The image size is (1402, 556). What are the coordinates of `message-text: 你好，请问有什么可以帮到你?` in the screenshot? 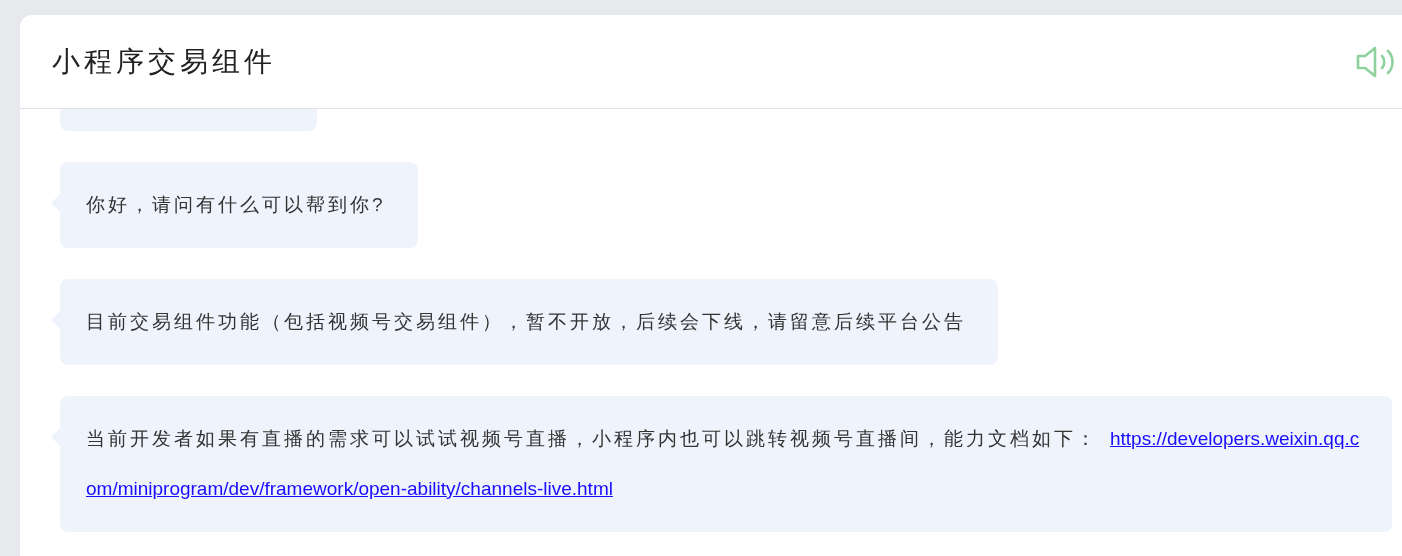 It's located at (236, 204).